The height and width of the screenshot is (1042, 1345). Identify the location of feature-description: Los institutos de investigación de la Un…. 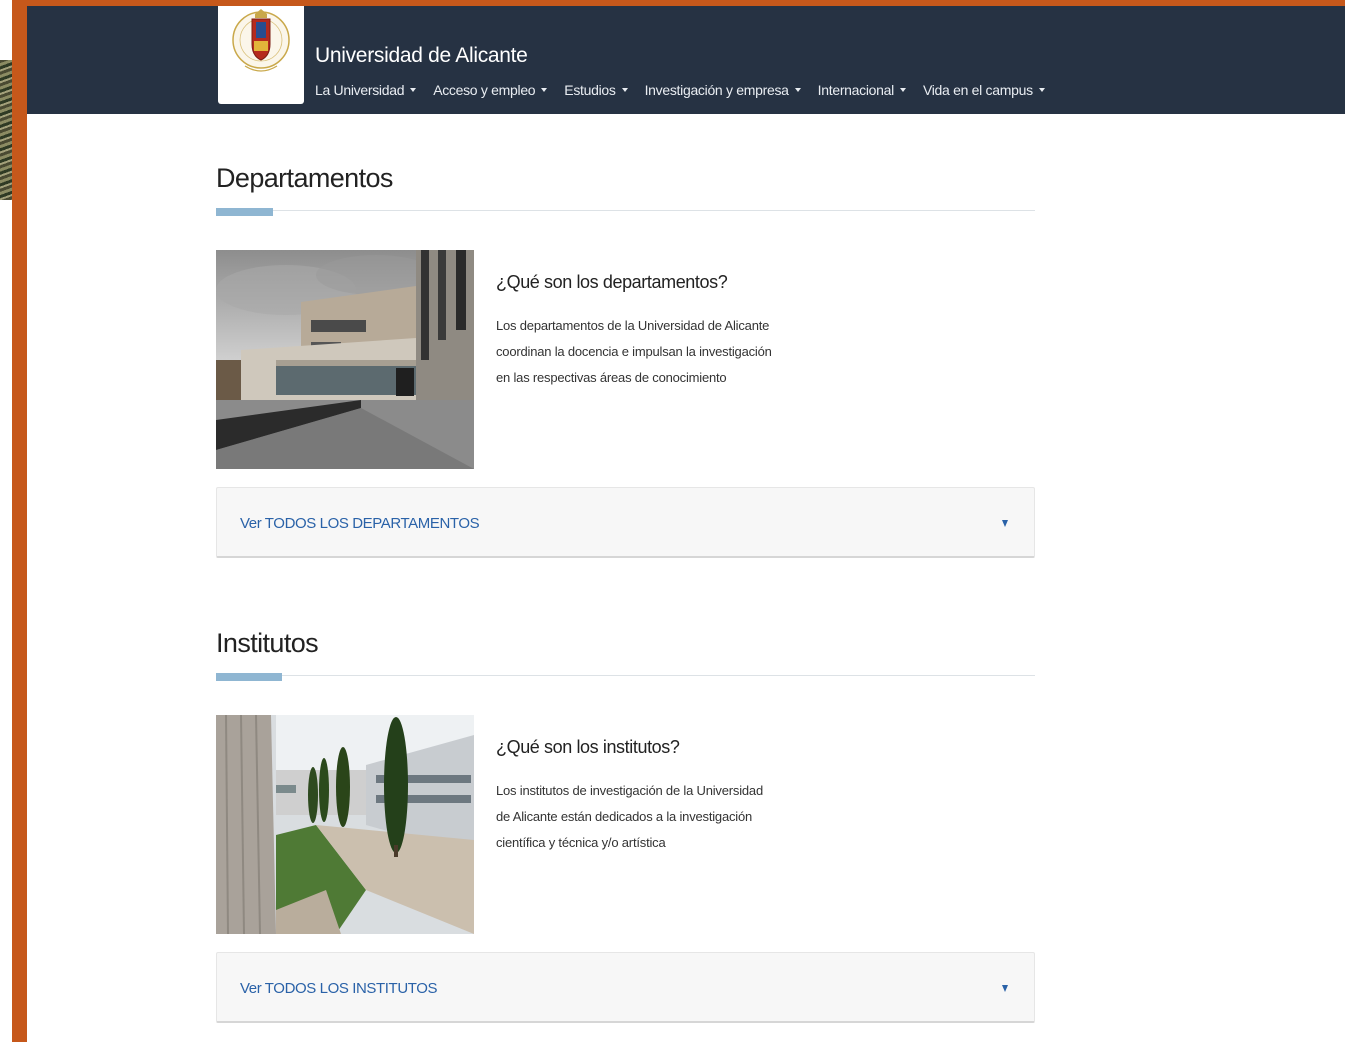
(636, 817).